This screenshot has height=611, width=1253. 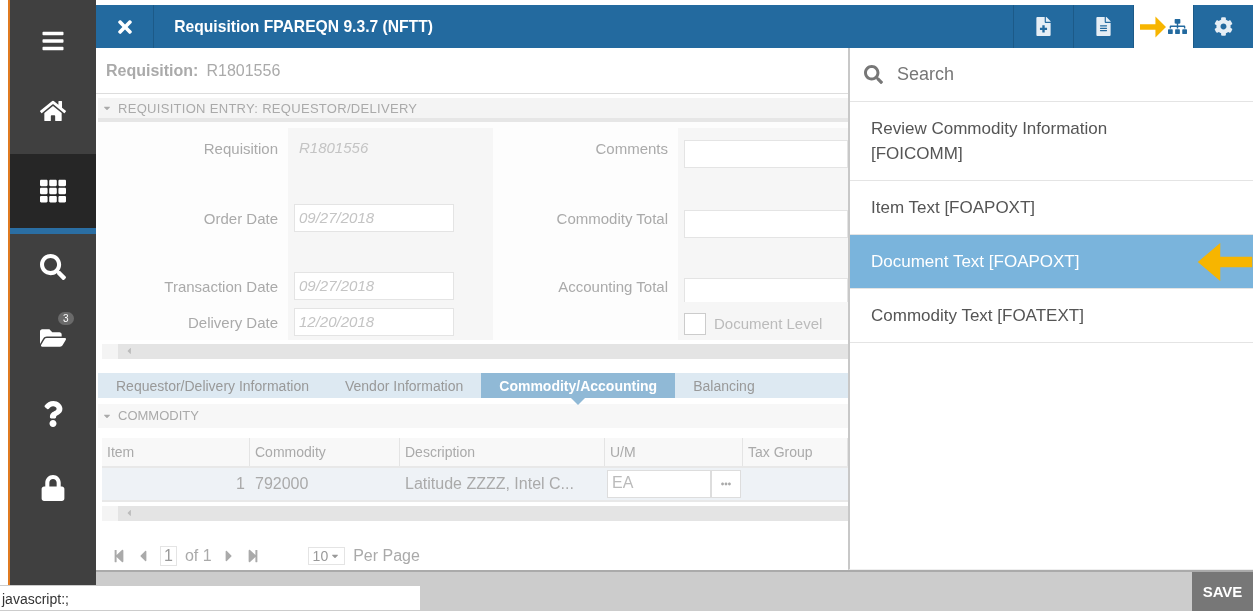 I want to click on settings-icon, so click(x=1223, y=26).